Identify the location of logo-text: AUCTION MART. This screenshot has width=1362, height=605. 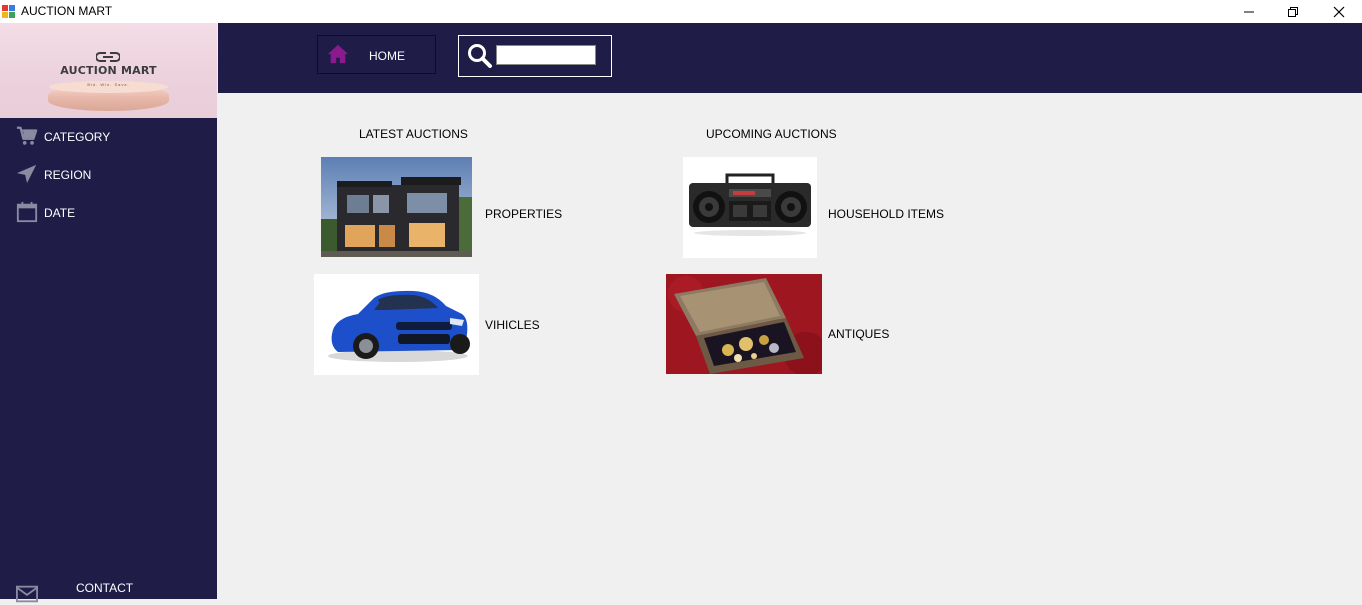
(108, 70).